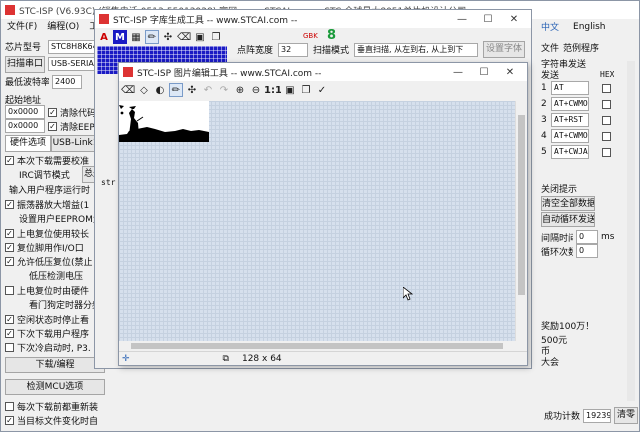  Describe the element at coordinates (55, 387) in the screenshot. I see `detect-mcu-button: 检测MCU选项` at that location.